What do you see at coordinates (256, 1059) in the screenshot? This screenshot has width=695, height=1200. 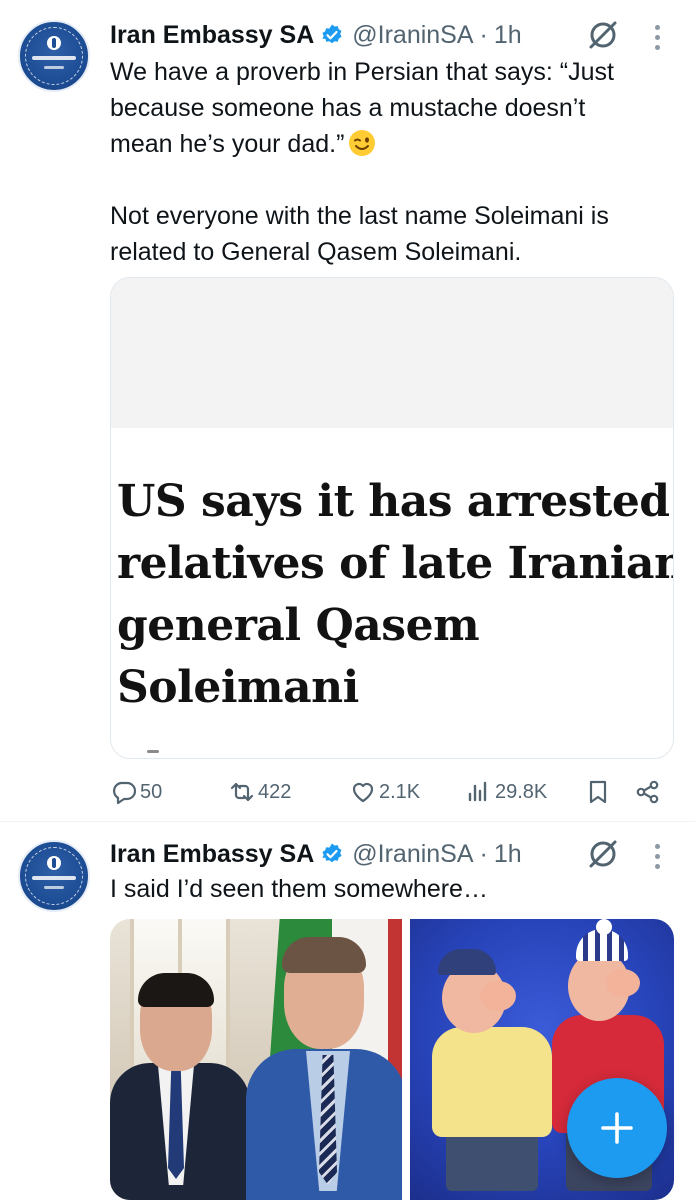 I see `photo-two-officials` at bounding box center [256, 1059].